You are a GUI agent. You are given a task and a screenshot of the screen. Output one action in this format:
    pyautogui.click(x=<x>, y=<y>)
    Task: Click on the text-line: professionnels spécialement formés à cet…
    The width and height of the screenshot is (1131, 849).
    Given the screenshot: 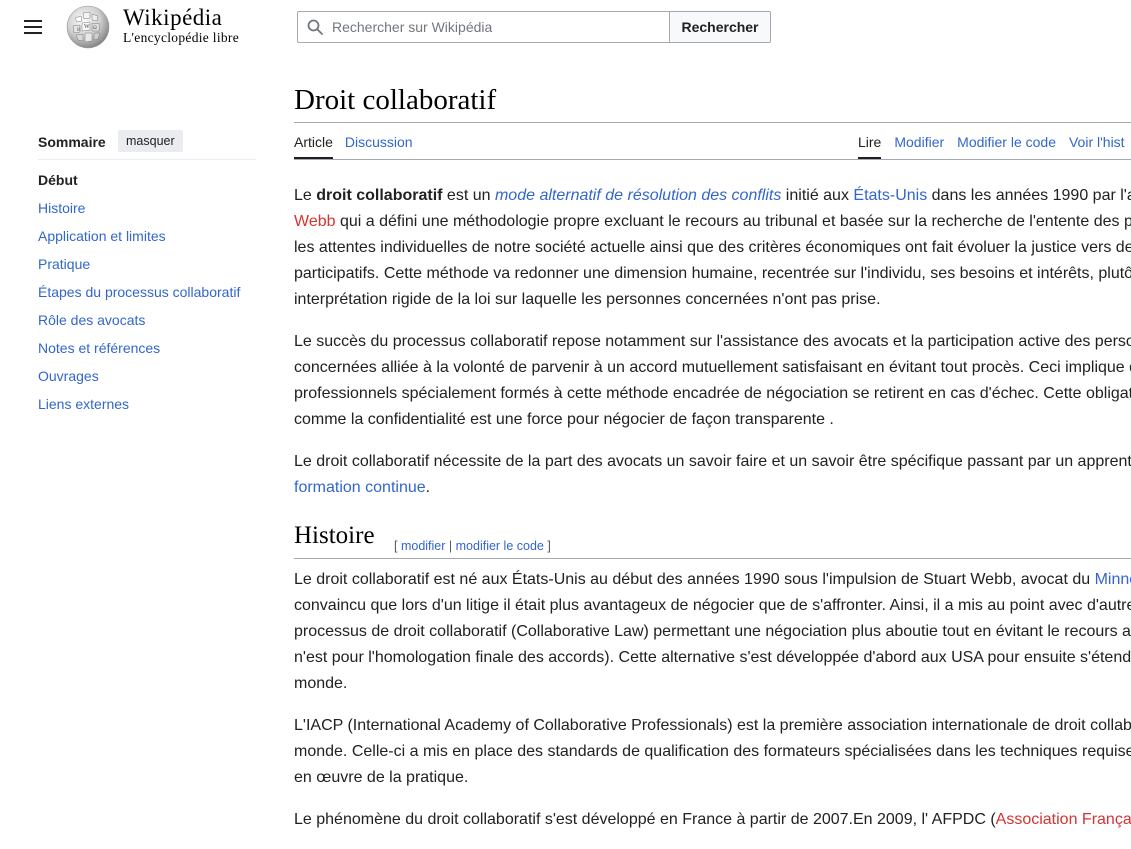 What is the action you would take?
    pyautogui.click(x=712, y=393)
    